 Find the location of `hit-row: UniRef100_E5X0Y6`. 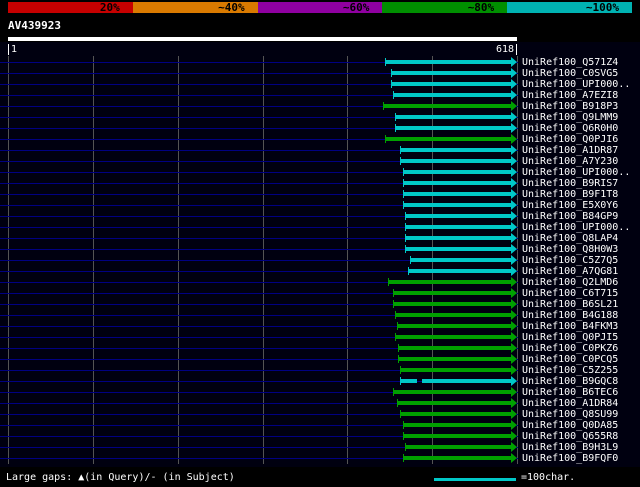

hit-row: UniRef100_E5X0Y6 is located at coordinates (320, 205).